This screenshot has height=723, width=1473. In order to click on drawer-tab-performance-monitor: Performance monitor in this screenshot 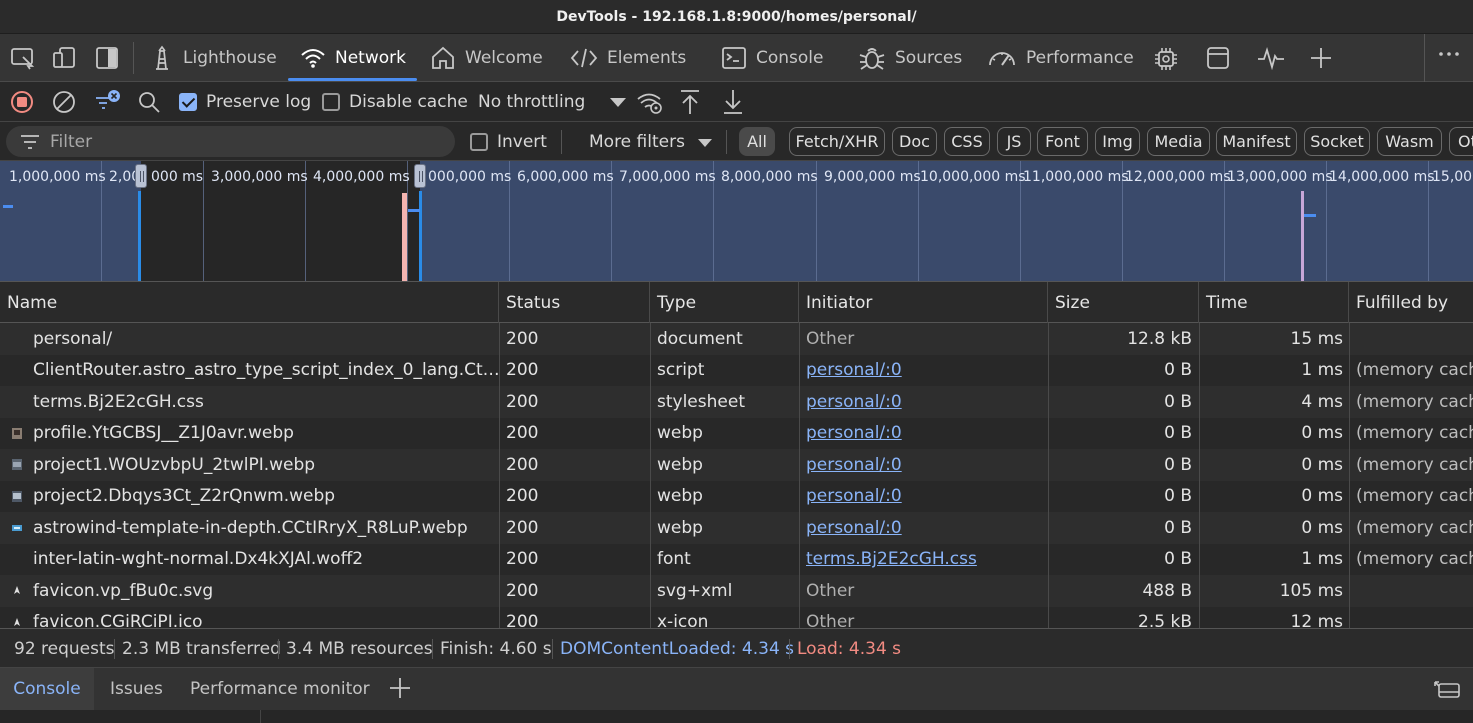, I will do `click(280, 689)`.